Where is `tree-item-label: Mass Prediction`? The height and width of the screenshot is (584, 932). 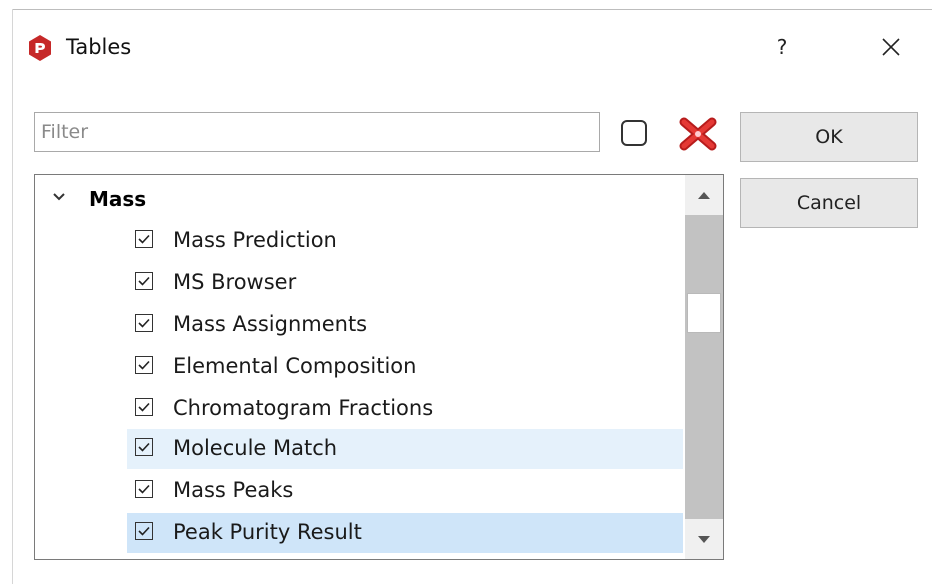
tree-item-label: Mass Prediction is located at coordinates (255, 240).